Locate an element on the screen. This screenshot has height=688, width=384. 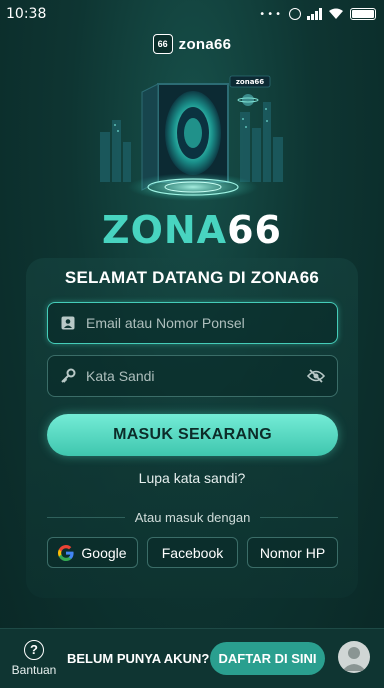
forgot-password-link: Lupa kata sandi? is located at coordinates (192, 478).